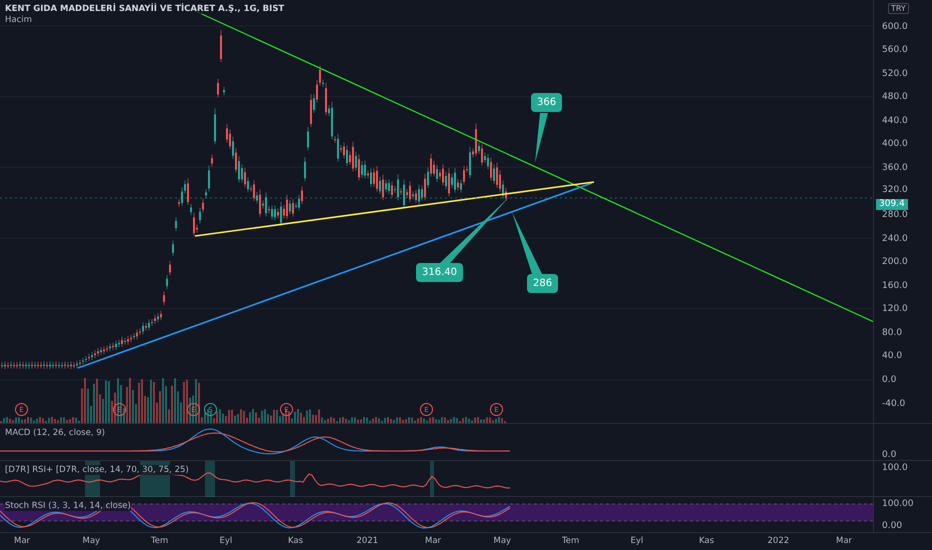  Describe the element at coordinates (895, 285) in the screenshot. I see `price-tick: 160.0` at that location.